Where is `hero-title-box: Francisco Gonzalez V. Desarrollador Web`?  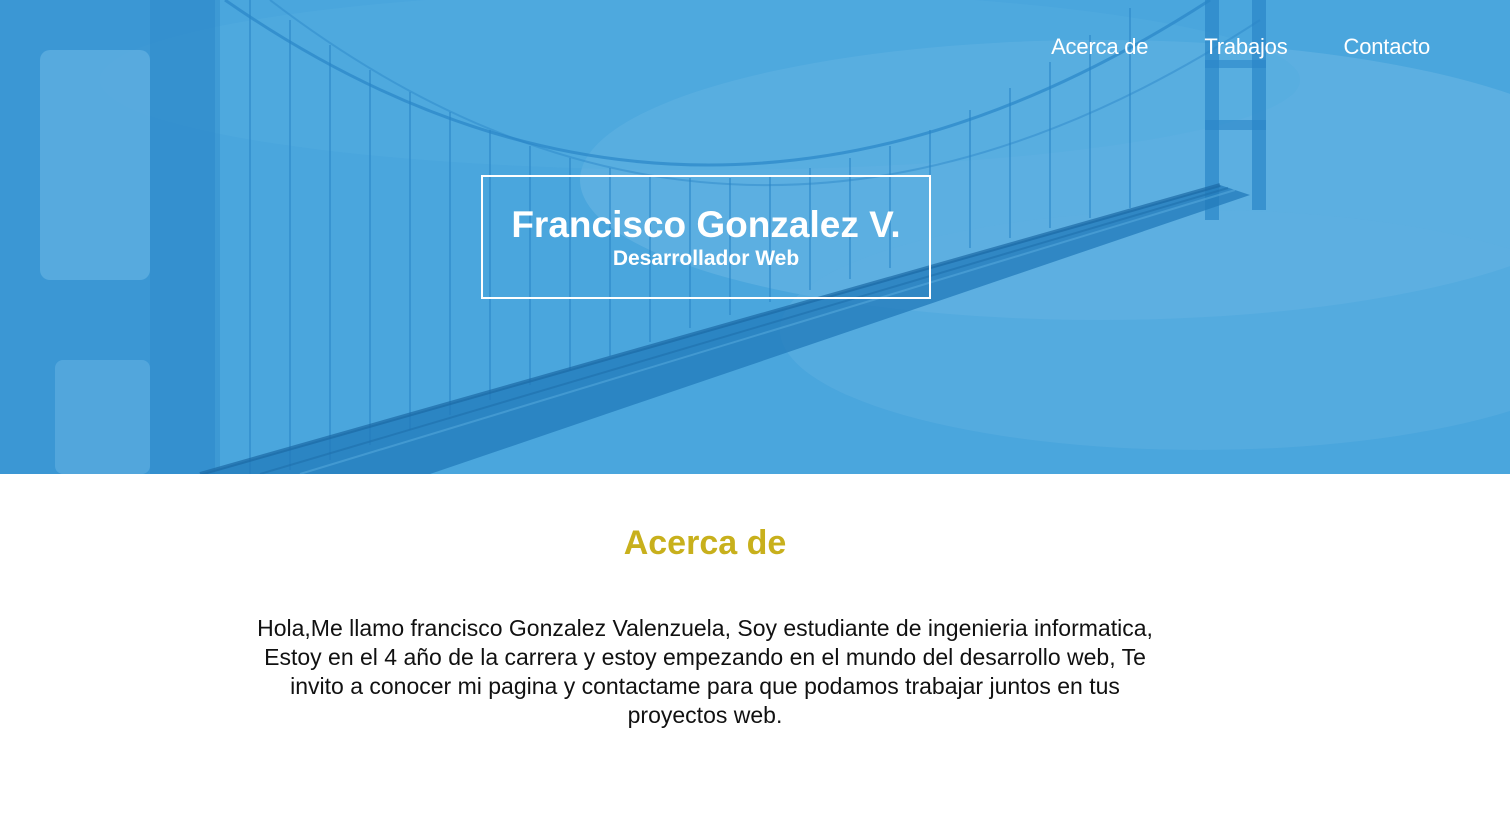
hero-title-box: Francisco Gonzalez V. Desarrollador Web is located at coordinates (706, 237).